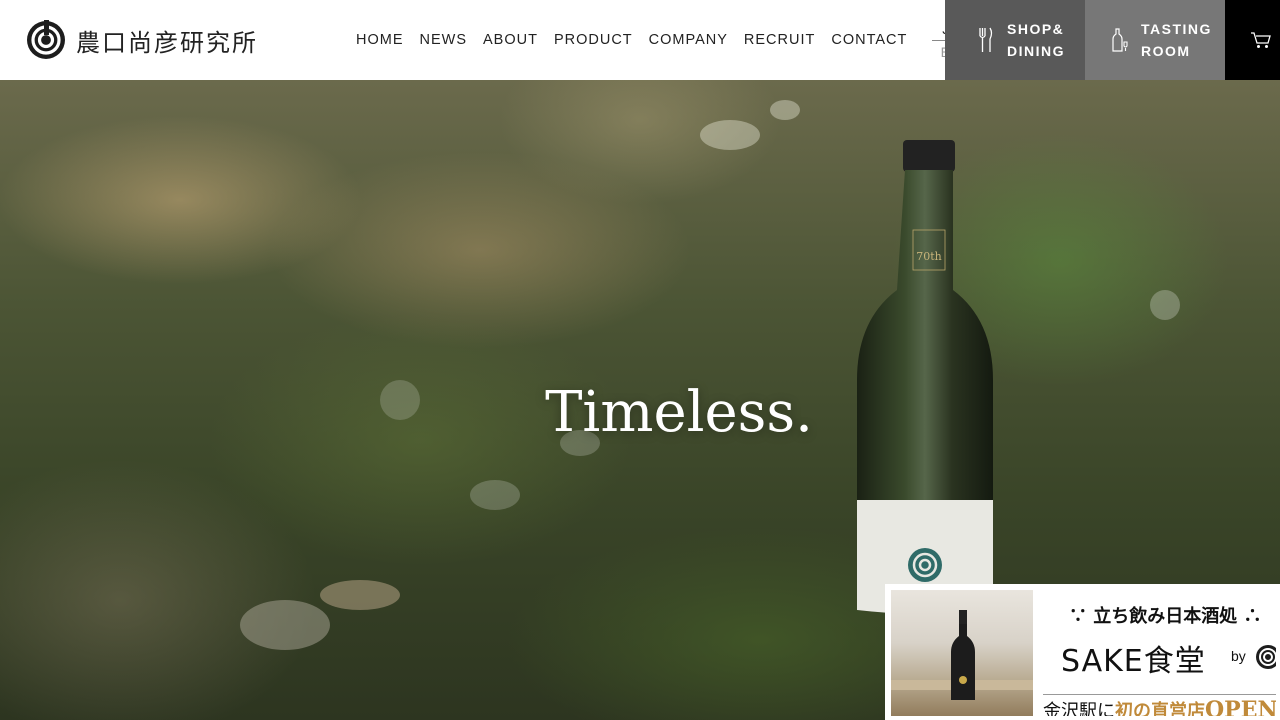  Describe the element at coordinates (167, 42) in the screenshot. I see `brand-name: 農口尚彦研究所` at that location.